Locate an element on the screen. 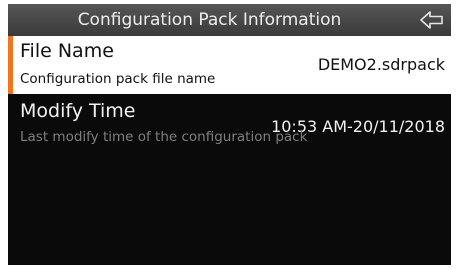 The width and height of the screenshot is (456, 269). page-title: Configuration Pack Information is located at coordinates (209, 20).